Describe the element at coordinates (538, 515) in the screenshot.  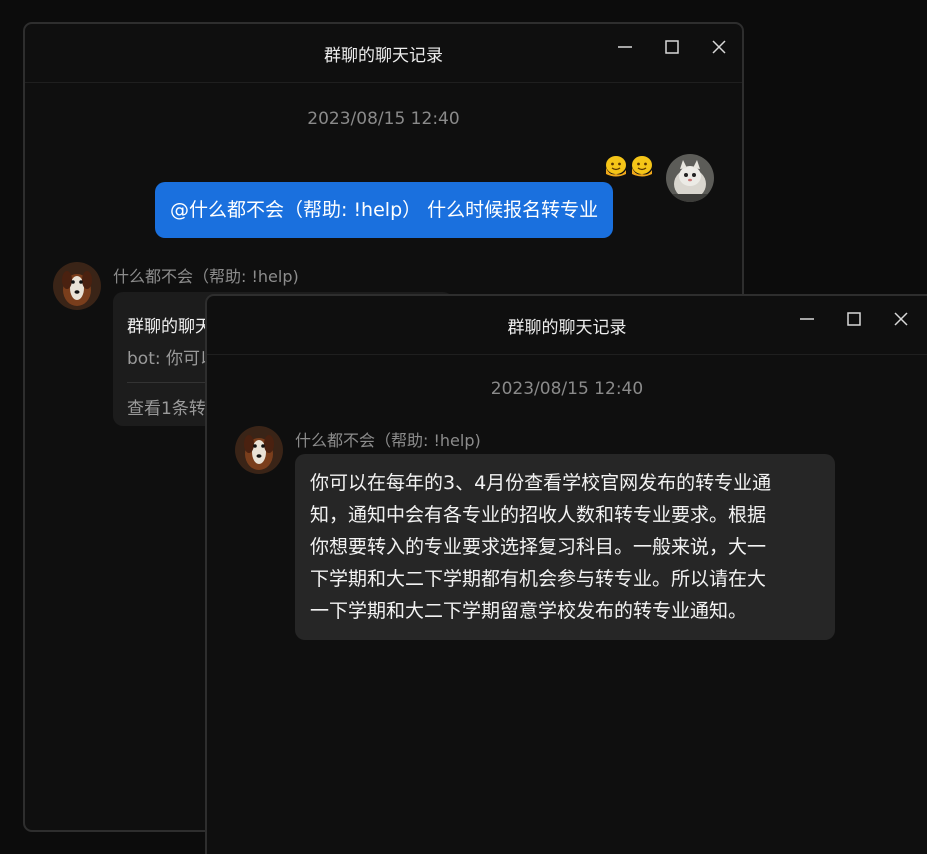
I see `message-line: 知，通知中会有各专业的招收人数和转专业要求。根据` at that location.